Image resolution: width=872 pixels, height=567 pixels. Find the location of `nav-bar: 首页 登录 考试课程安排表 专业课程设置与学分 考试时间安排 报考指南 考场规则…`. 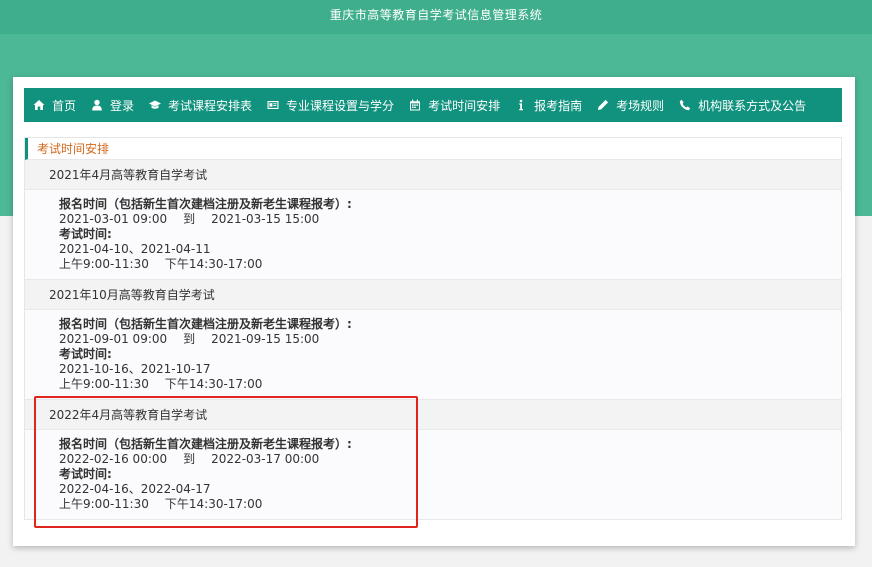

nav-bar: 首页 登录 考试课程安排表 专业课程设置与学分 考试时间安排 报考指南 考场规则… is located at coordinates (433, 105).